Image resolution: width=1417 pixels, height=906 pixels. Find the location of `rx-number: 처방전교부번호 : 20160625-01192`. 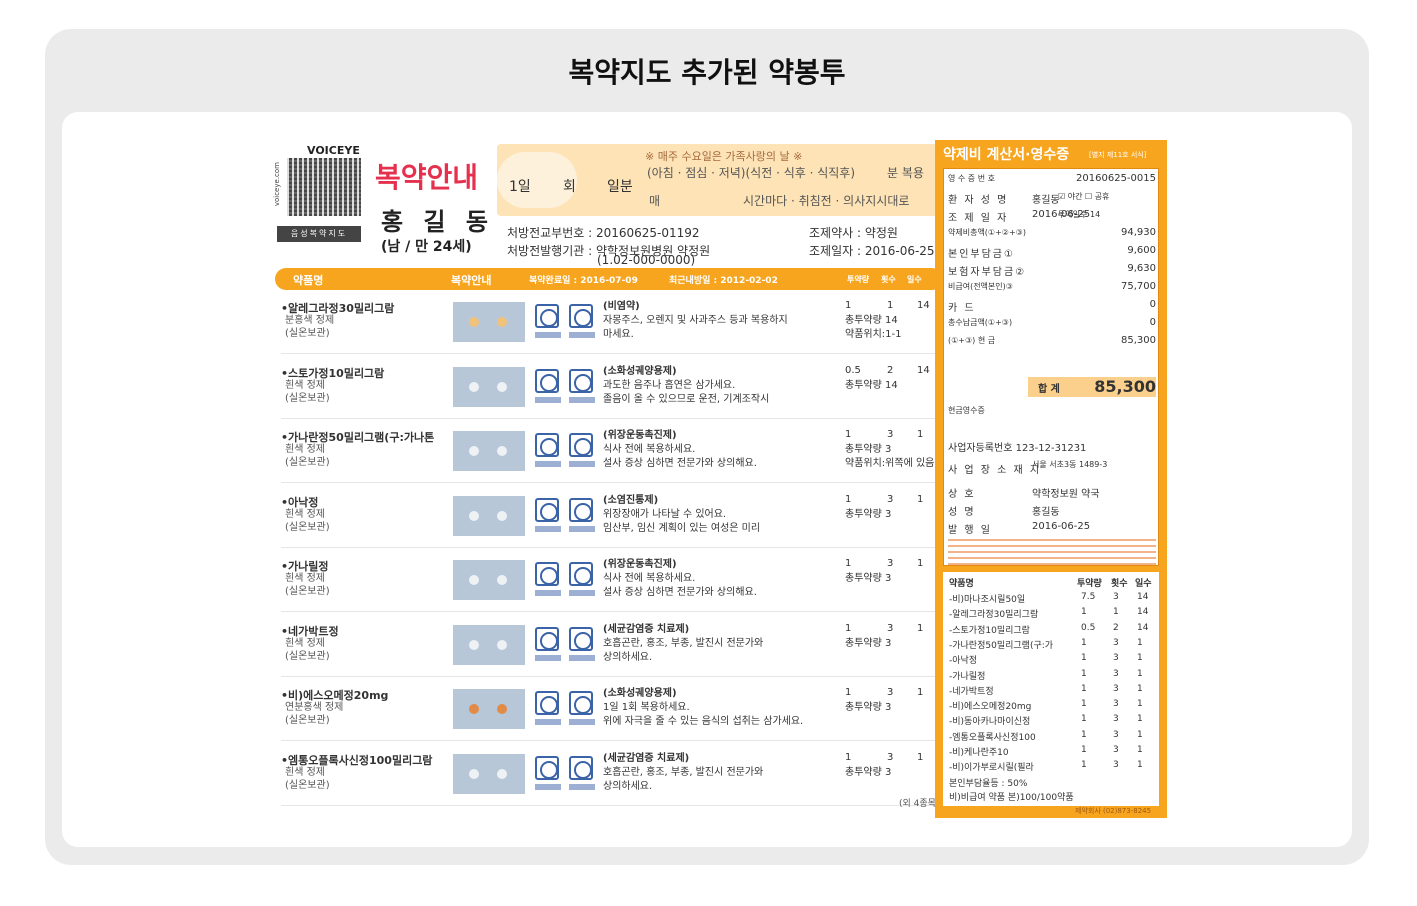

rx-number: 처방전교부번호 : 20160625-01192 is located at coordinates (603, 233).